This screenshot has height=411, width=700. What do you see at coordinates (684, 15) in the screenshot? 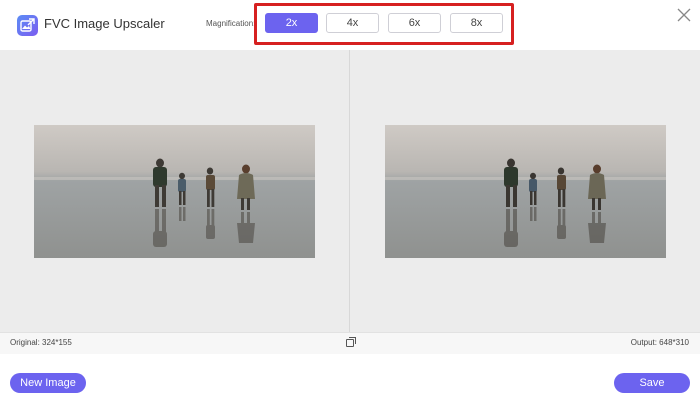
I see `close-icon` at bounding box center [684, 15].